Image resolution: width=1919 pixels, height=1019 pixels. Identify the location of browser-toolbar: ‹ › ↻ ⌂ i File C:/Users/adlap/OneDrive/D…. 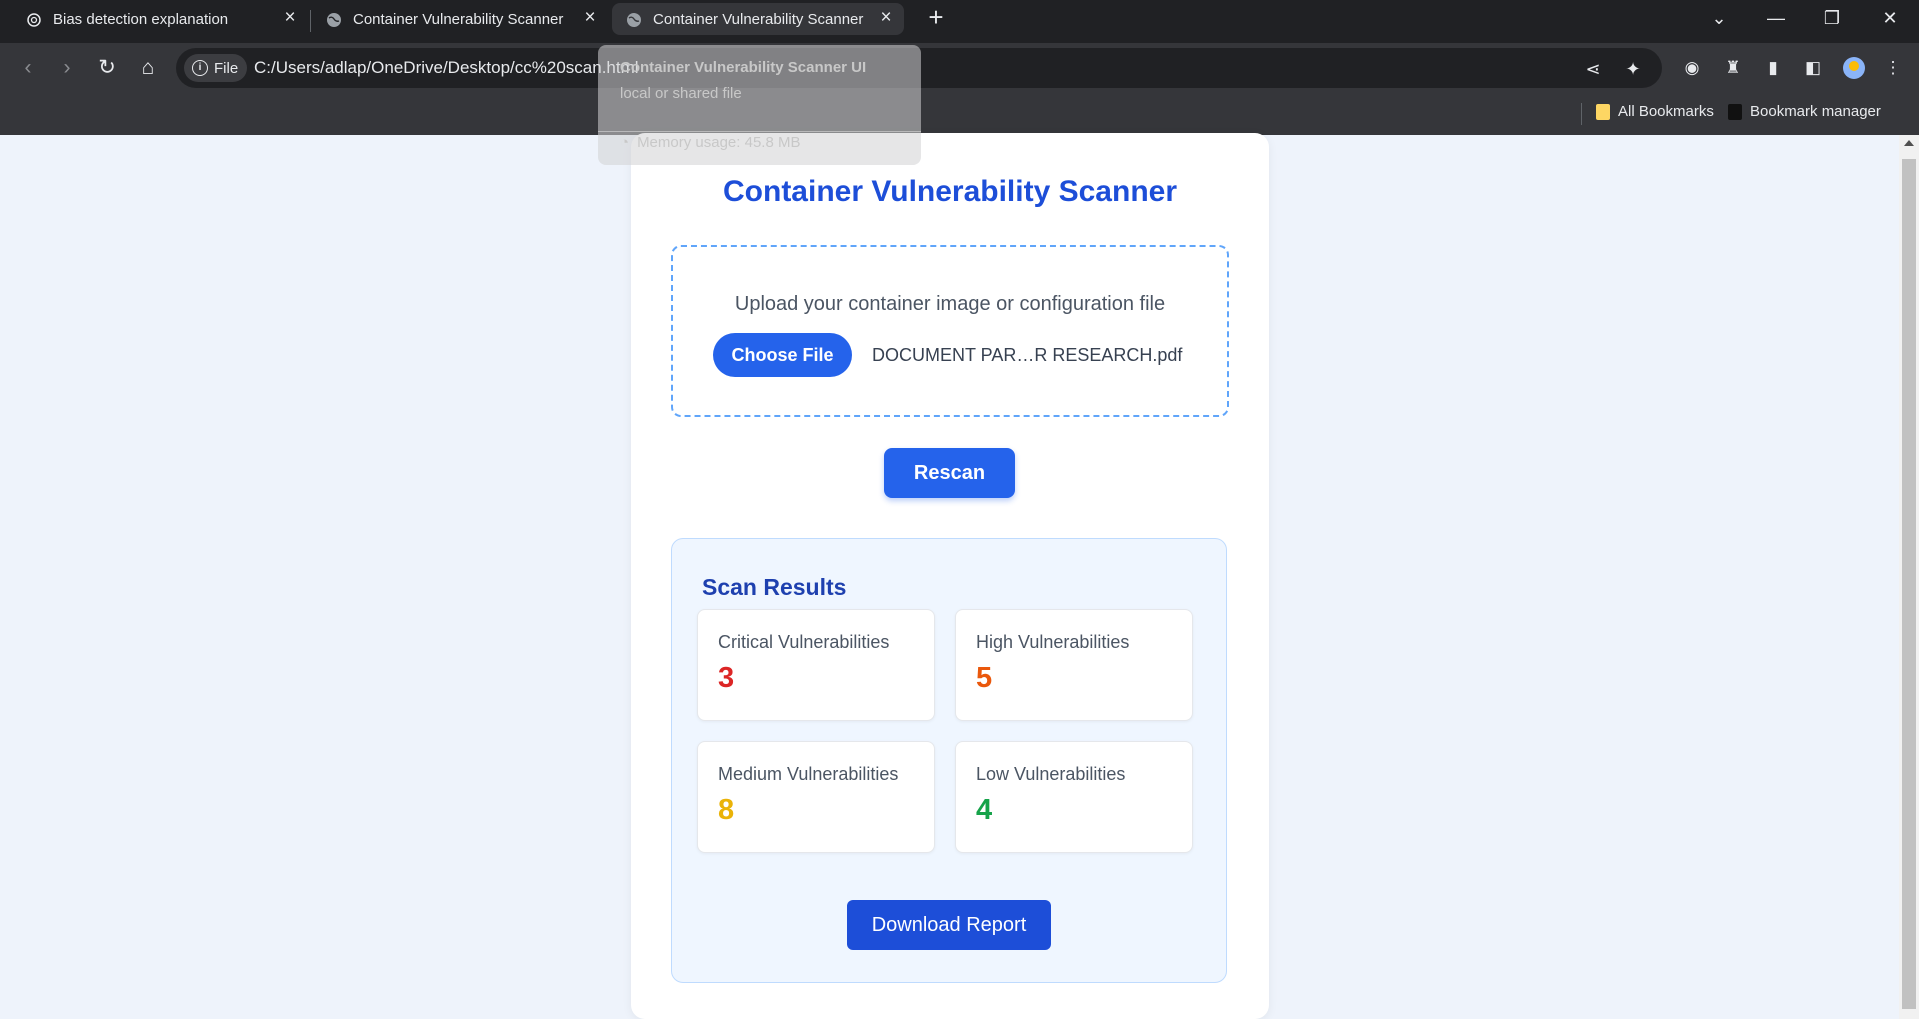
(959, 68).